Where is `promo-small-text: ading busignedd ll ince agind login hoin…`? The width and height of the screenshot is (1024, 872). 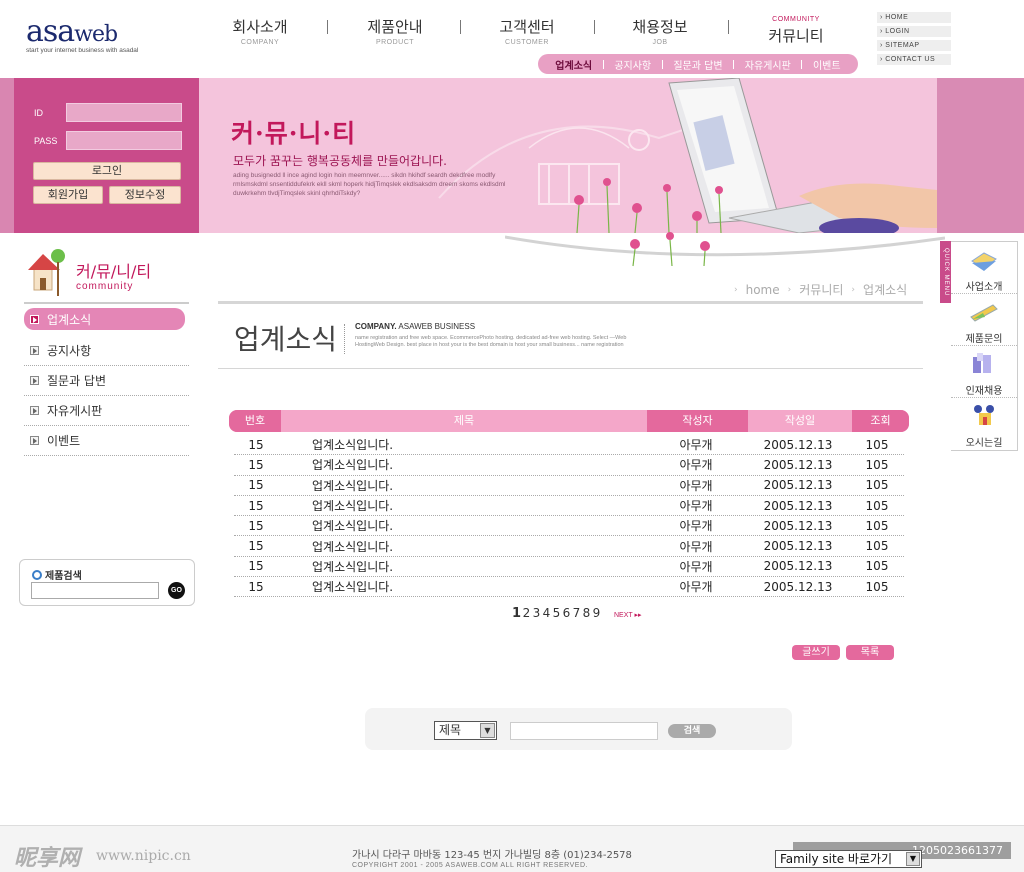 promo-small-text: ading busignedd ll ince agind login hoin… is located at coordinates (369, 184).